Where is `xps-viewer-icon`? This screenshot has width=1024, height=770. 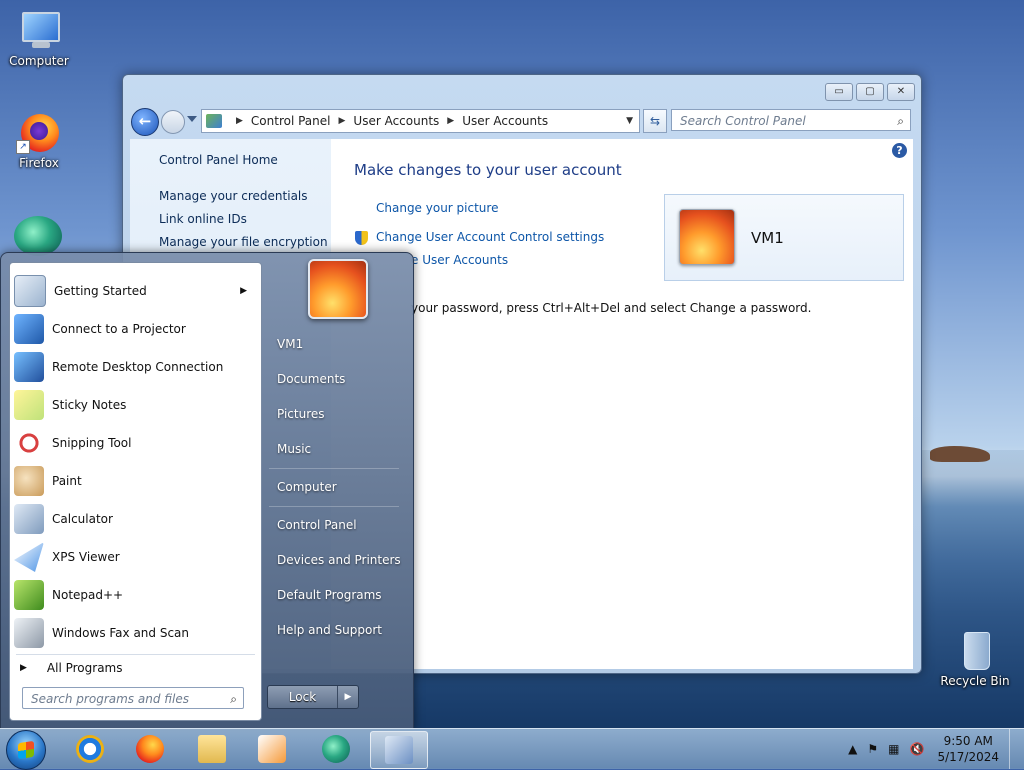
xps-viewer-icon is located at coordinates (29, 557).